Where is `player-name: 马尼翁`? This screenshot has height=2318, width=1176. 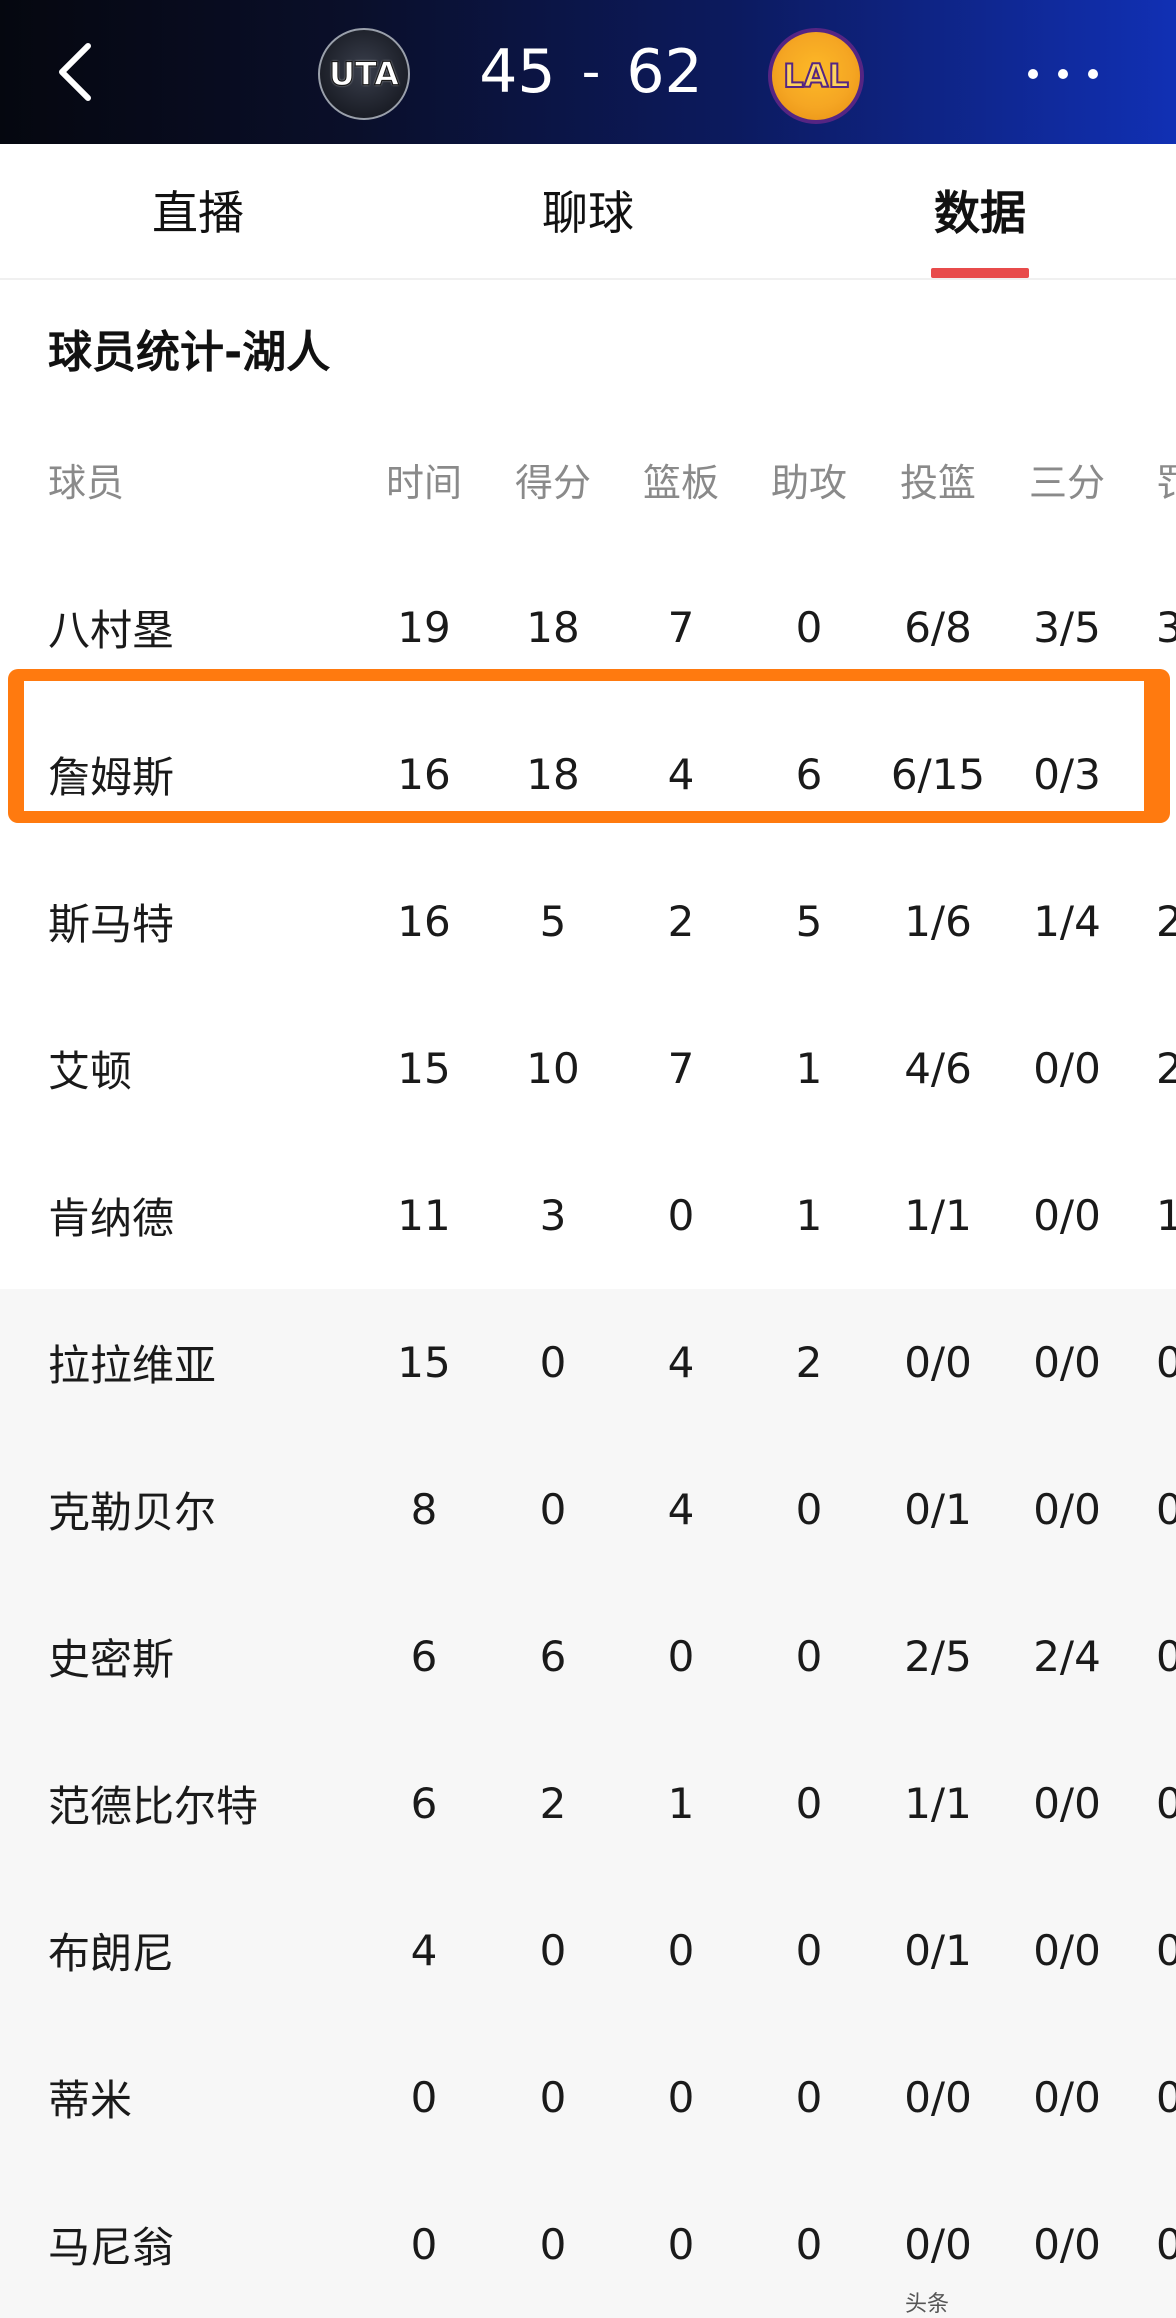
player-name: 马尼翁 is located at coordinates (111, 2247).